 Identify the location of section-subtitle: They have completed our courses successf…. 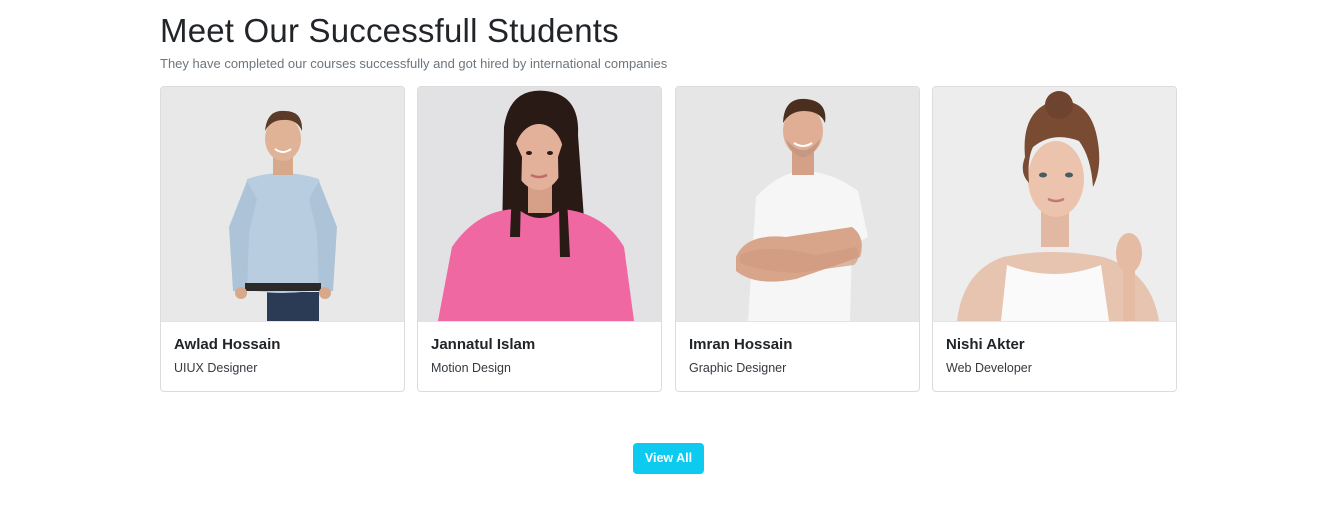
(414, 63).